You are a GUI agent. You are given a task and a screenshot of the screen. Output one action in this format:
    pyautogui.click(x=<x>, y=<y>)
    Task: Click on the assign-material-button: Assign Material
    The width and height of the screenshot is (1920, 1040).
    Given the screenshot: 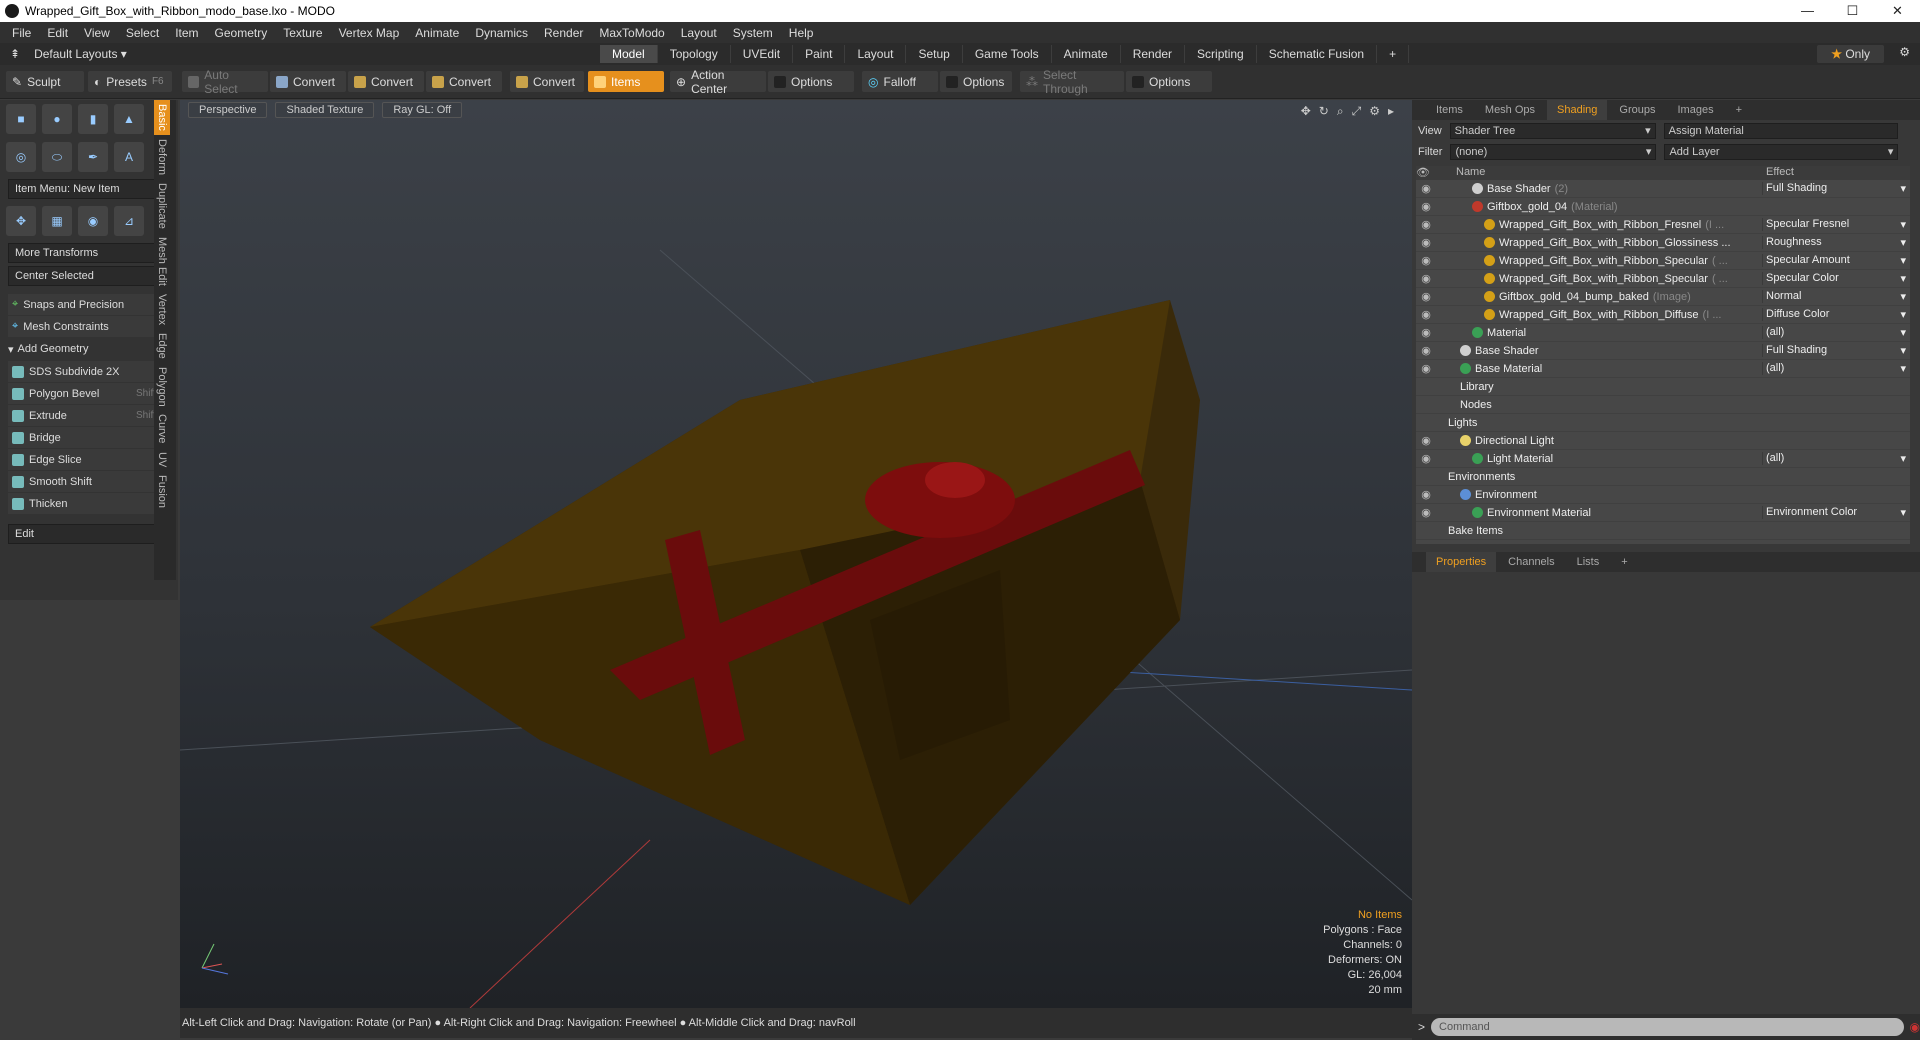 What is the action you would take?
    pyautogui.click(x=1780, y=130)
    